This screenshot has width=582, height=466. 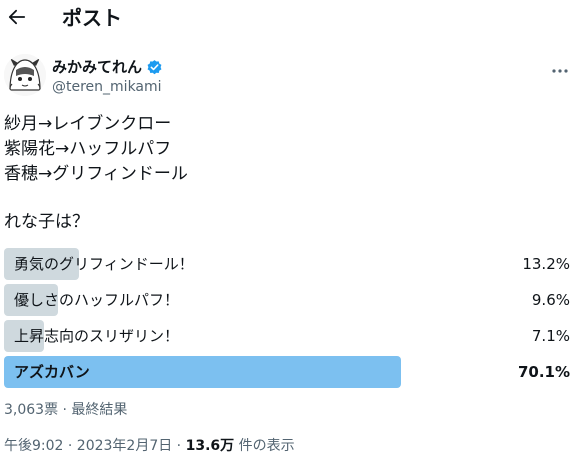 I want to click on poll-option-percent: 9.6%, so click(x=550, y=300).